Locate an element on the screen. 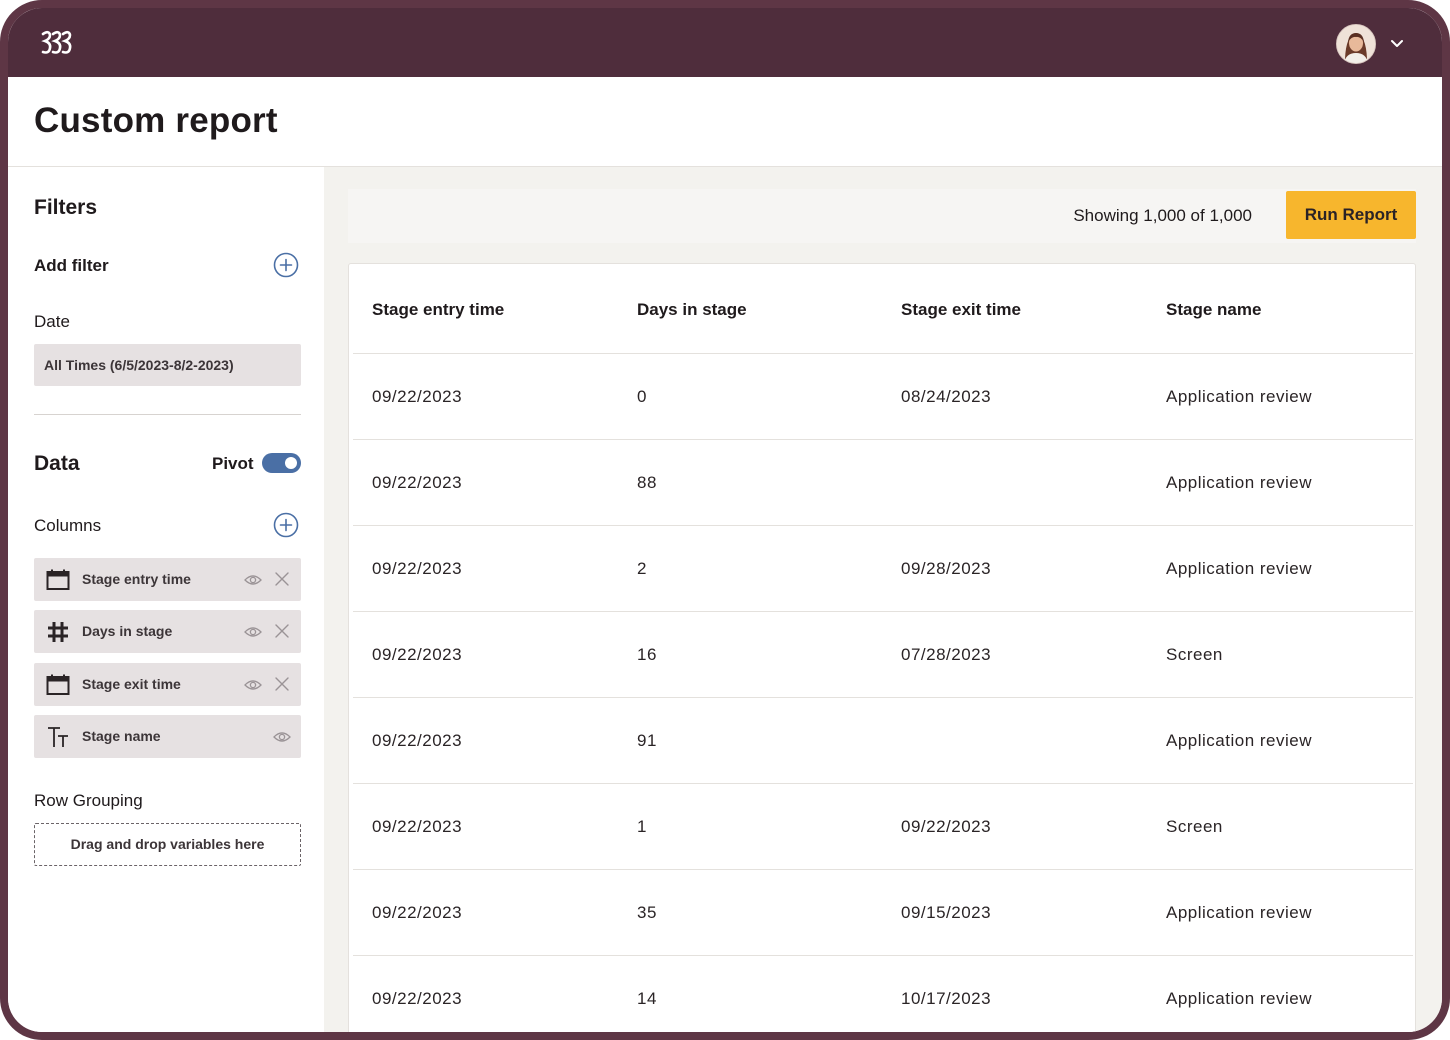  table-cell: 35 is located at coordinates (647, 912).